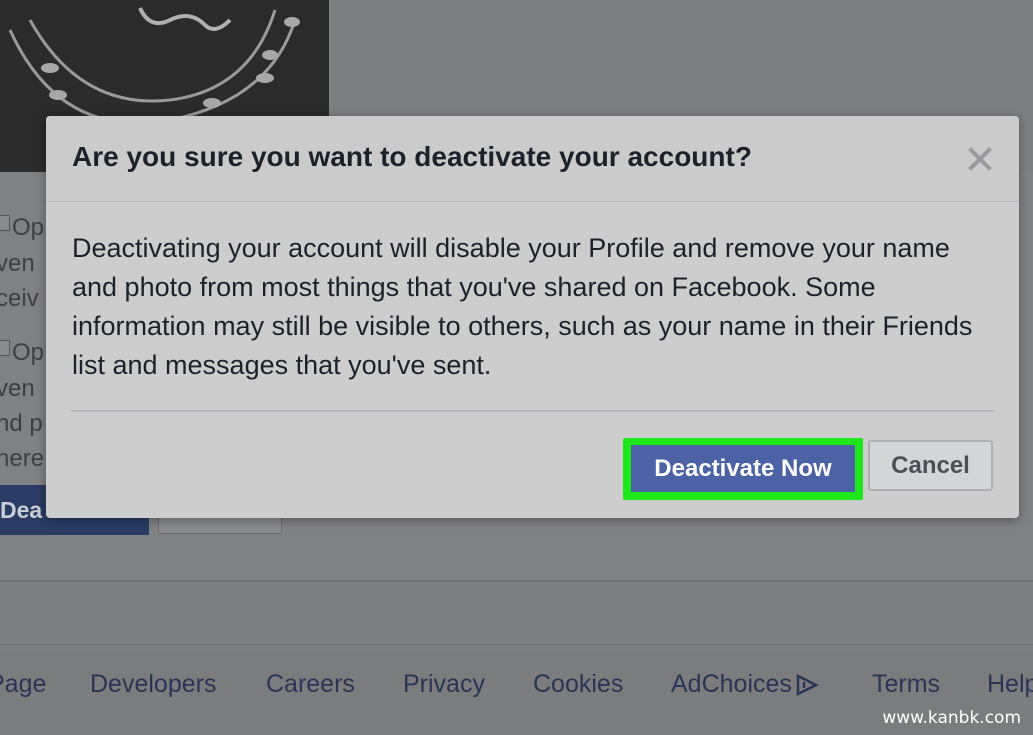  What do you see at coordinates (153, 684) in the screenshot?
I see `footer-link-developers: Developers` at bounding box center [153, 684].